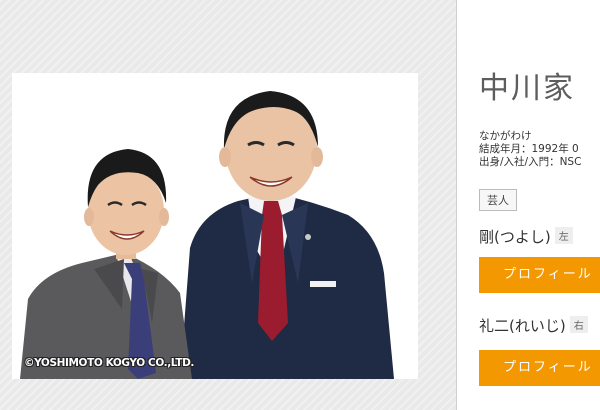 The image size is (600, 410). Describe the element at coordinates (522, 326) in the screenshot. I see `member-name-label: 礼二(れいじ)` at that location.